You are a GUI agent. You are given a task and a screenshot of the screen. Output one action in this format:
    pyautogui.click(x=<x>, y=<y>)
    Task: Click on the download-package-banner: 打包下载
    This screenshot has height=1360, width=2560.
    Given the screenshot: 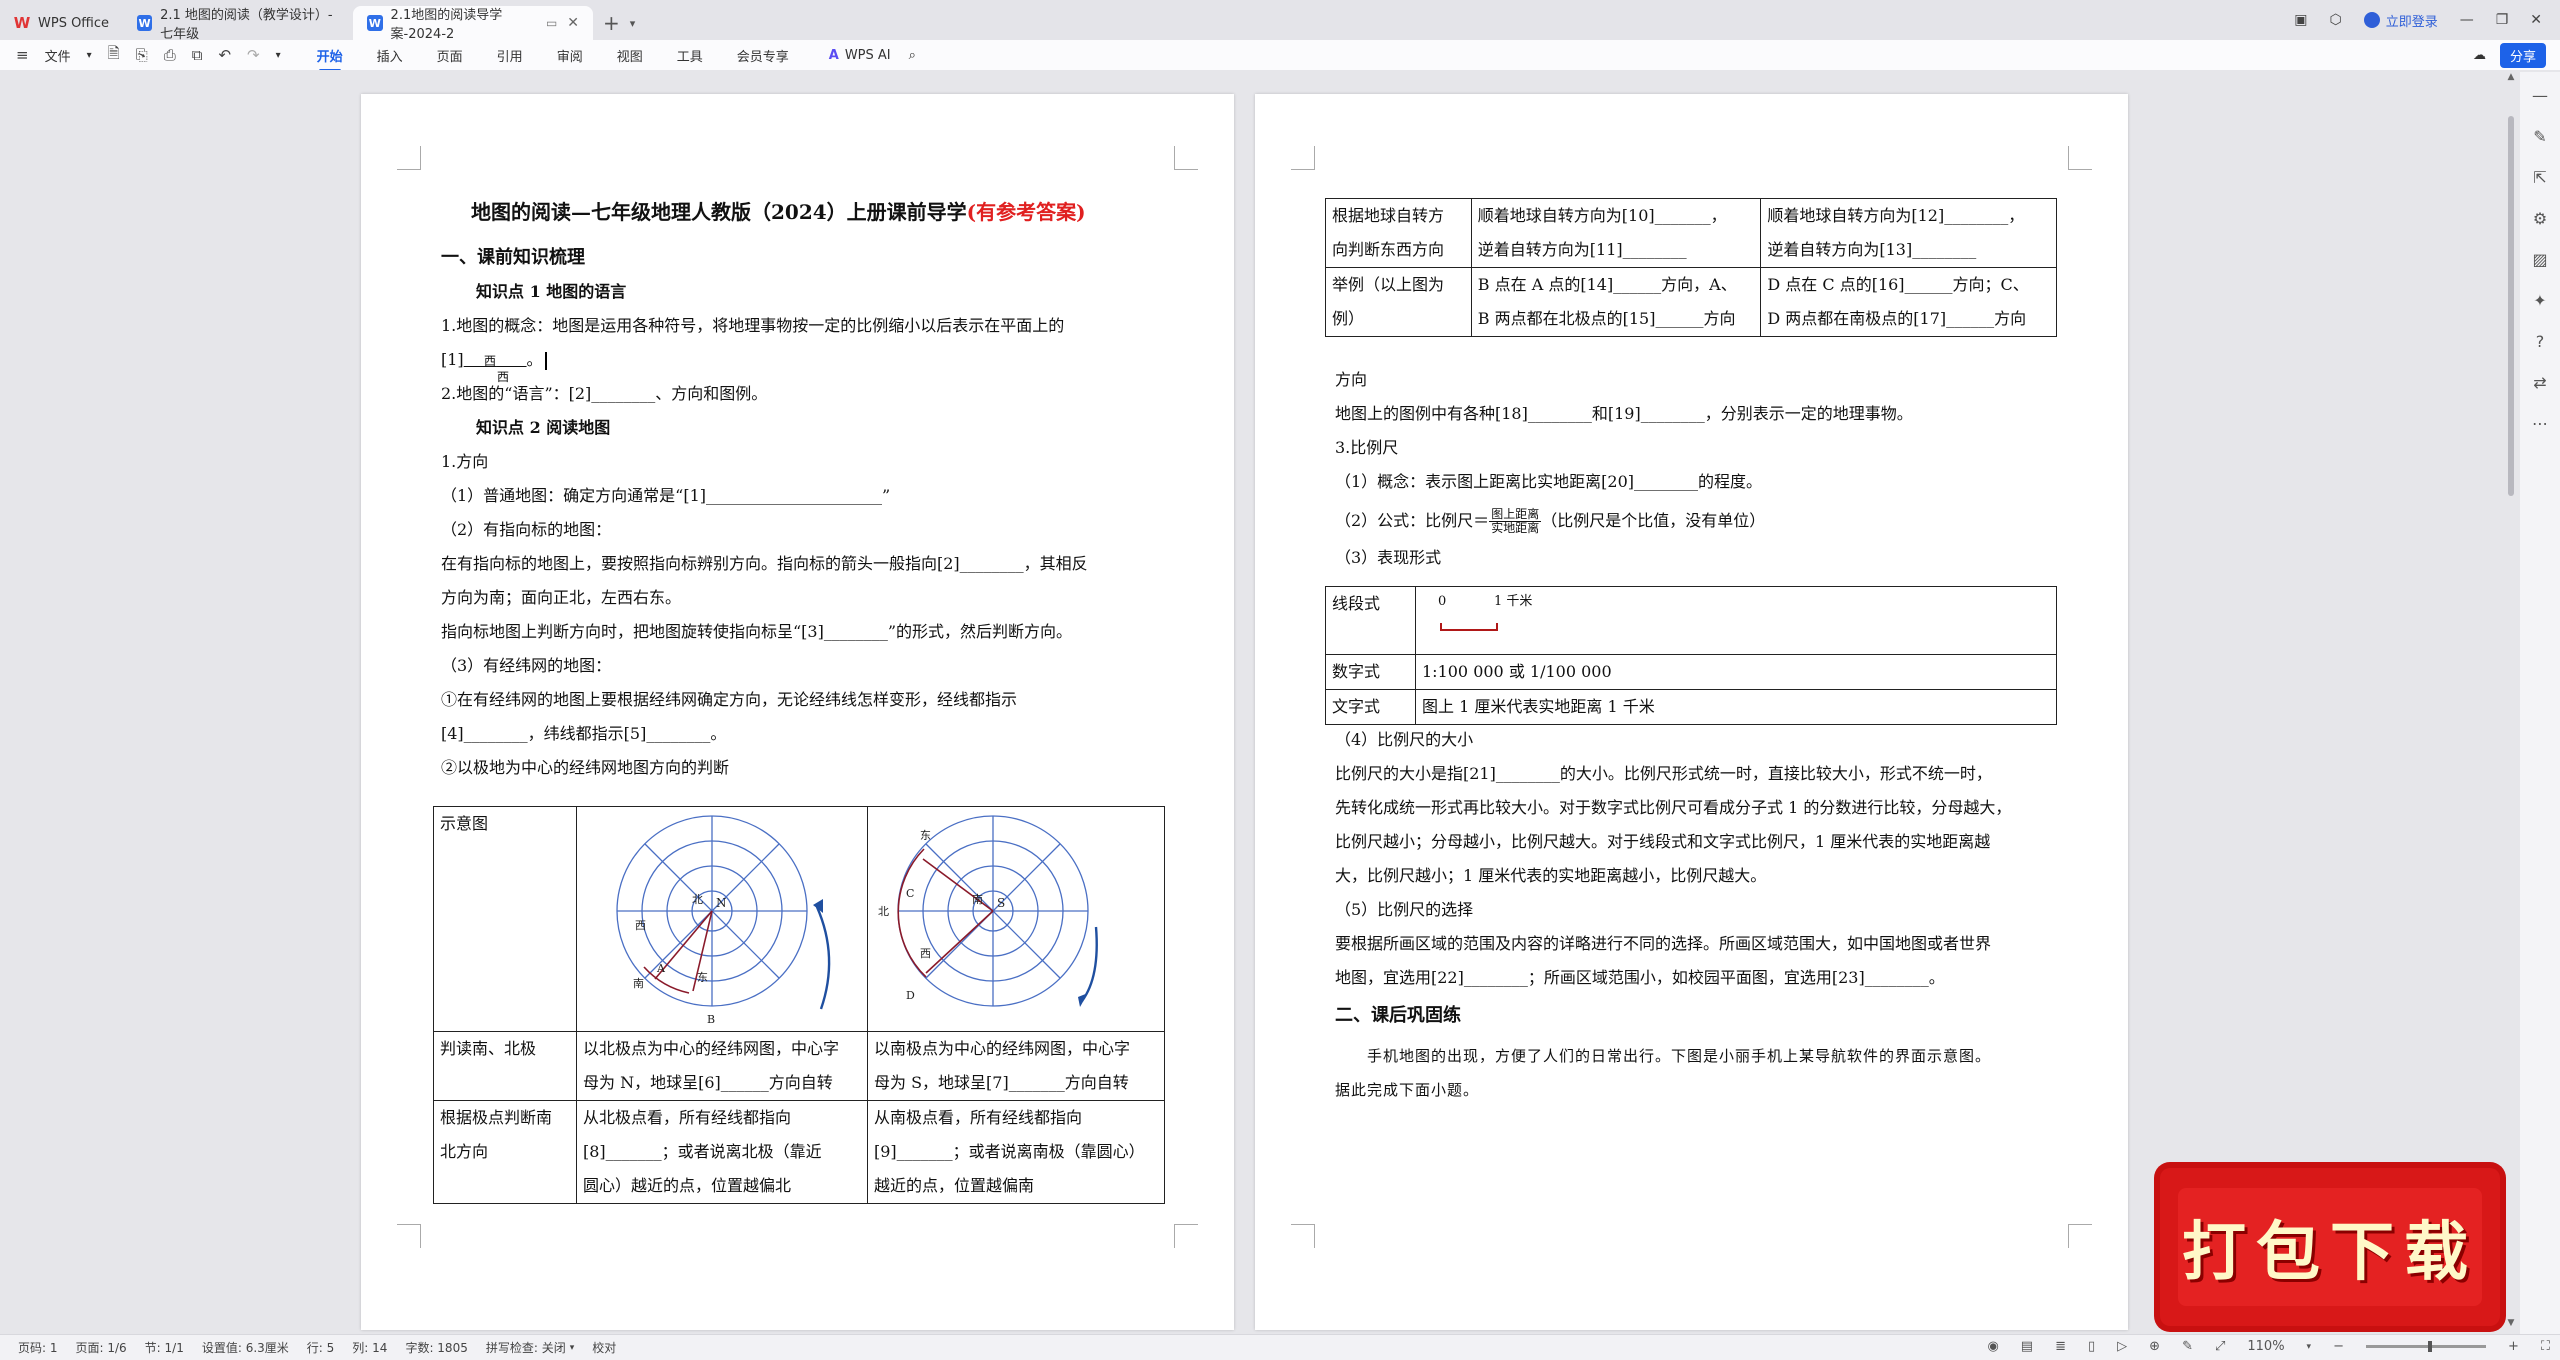 What is the action you would take?
    pyautogui.click(x=2330, y=1247)
    